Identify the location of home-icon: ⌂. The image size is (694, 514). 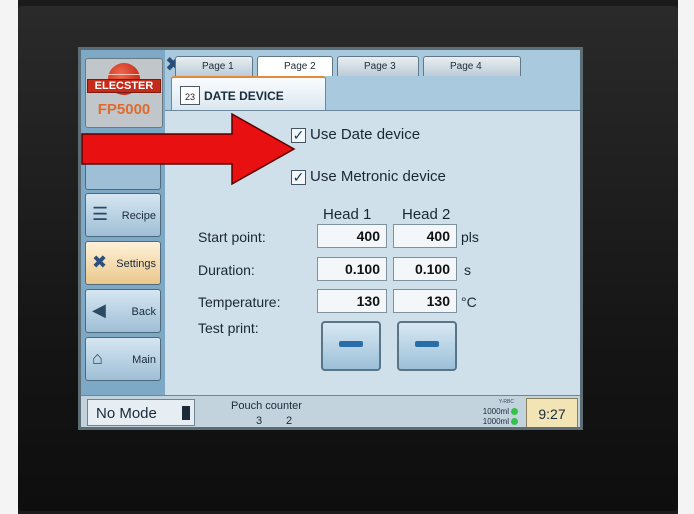
(97, 358).